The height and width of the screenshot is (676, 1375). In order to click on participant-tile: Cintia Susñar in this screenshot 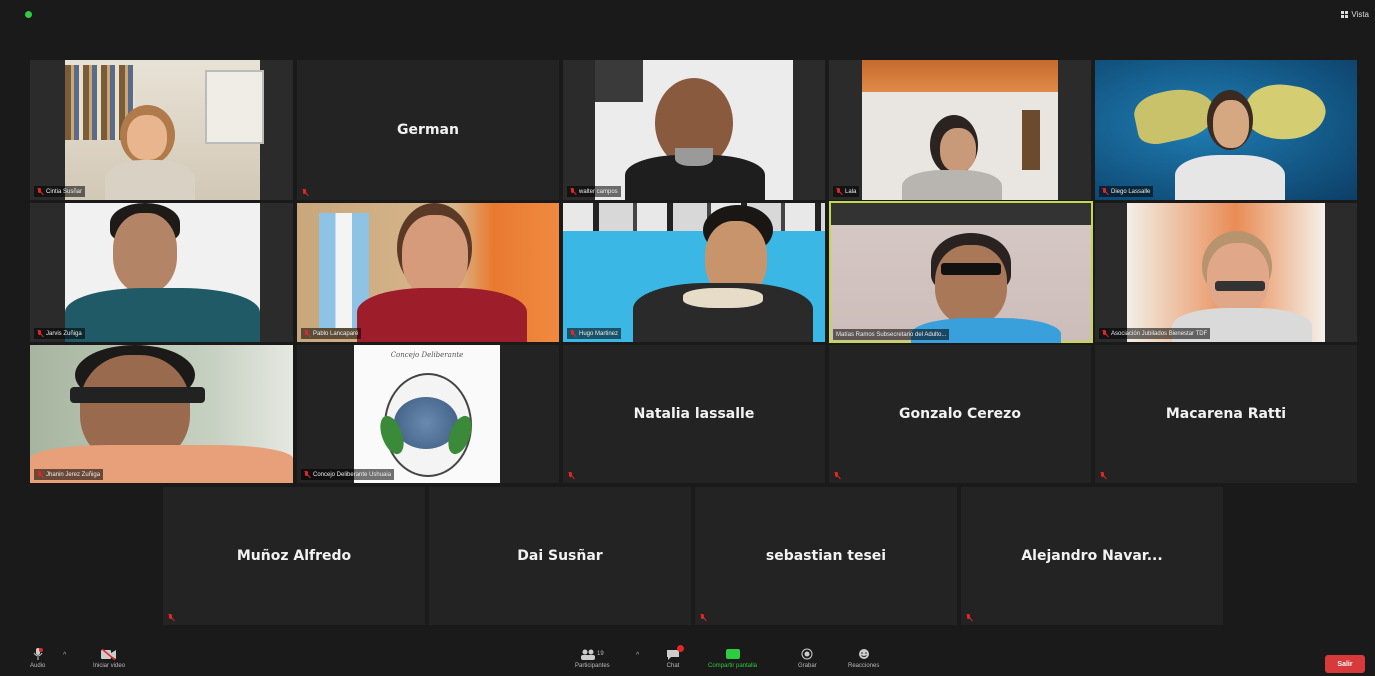, I will do `click(161, 130)`.